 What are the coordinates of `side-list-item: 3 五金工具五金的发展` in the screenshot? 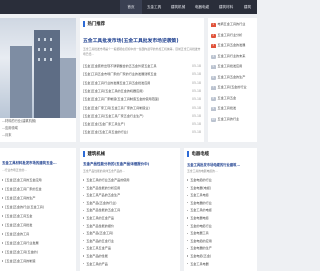 It's located at (233, 45).